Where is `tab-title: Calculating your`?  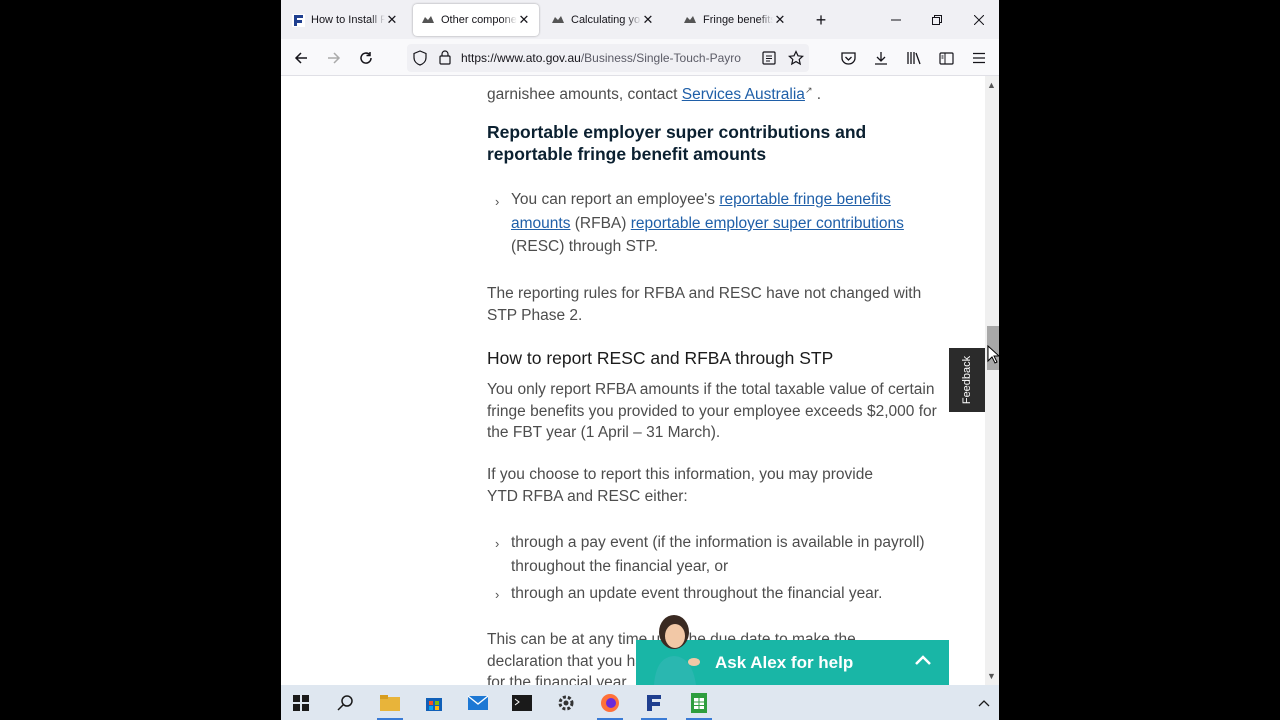 tab-title: Calculating your is located at coordinates (606, 20).